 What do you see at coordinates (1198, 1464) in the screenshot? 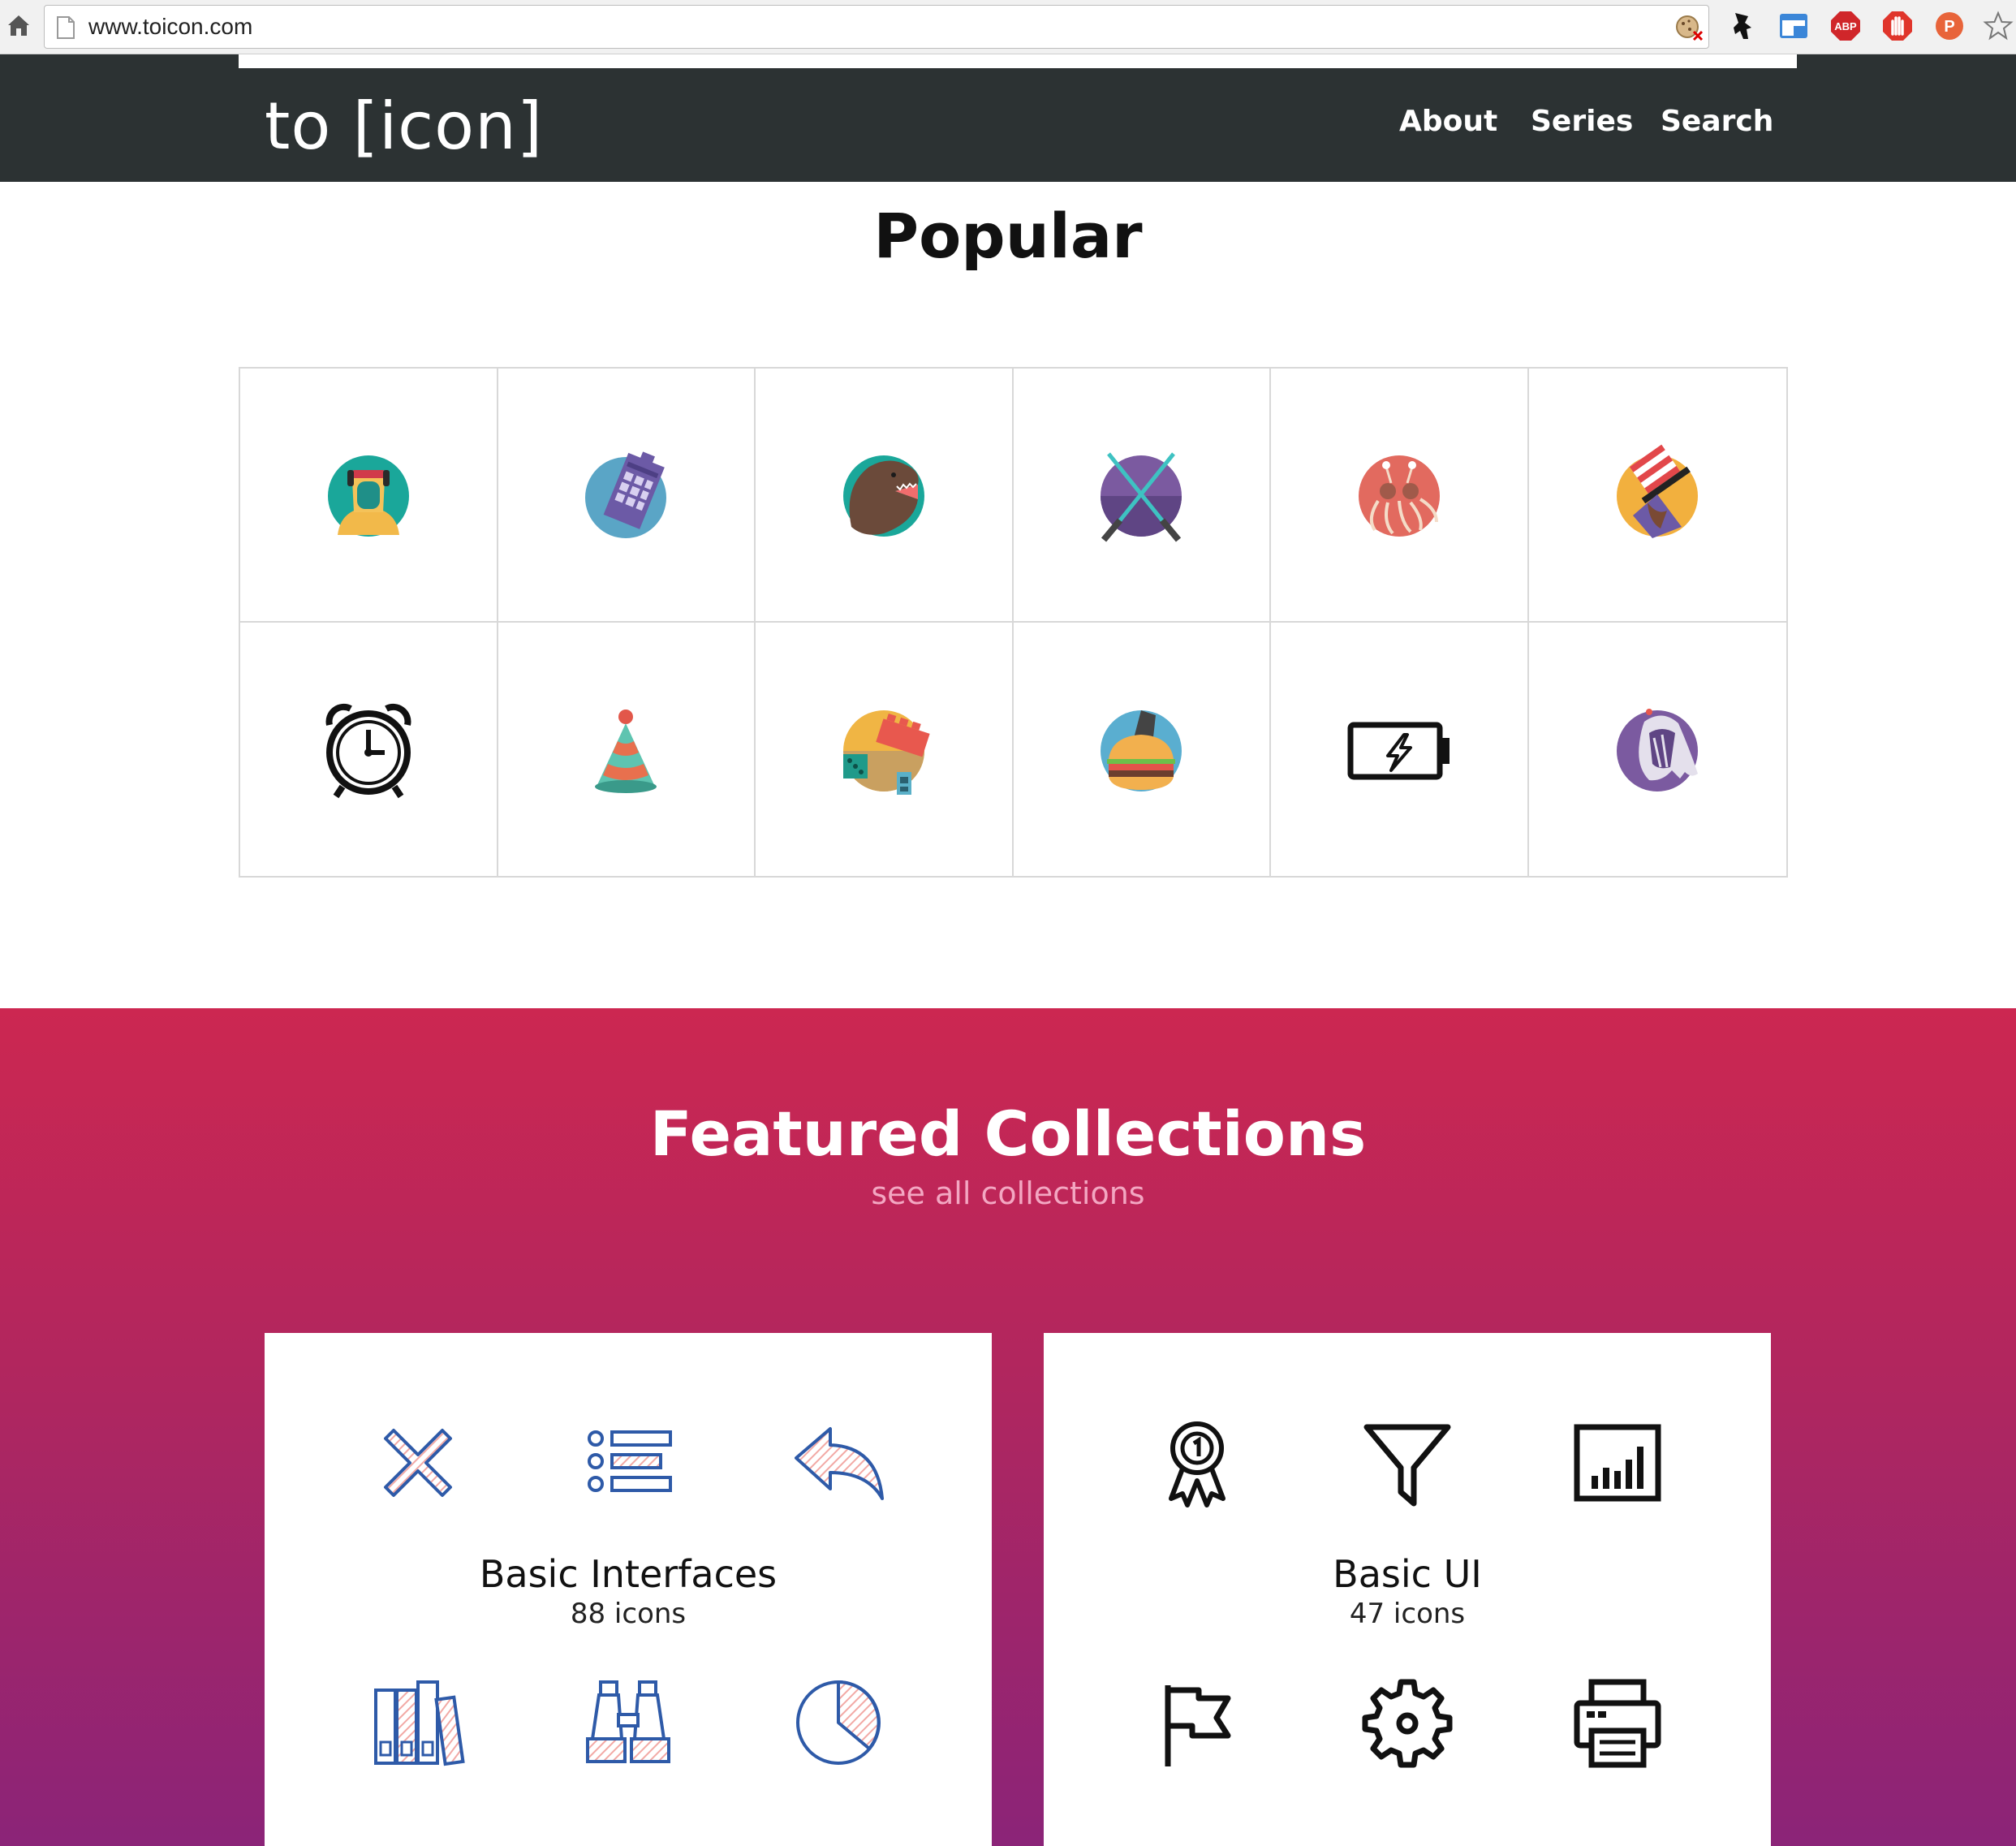
I see `award-ribbon-icon` at bounding box center [1198, 1464].